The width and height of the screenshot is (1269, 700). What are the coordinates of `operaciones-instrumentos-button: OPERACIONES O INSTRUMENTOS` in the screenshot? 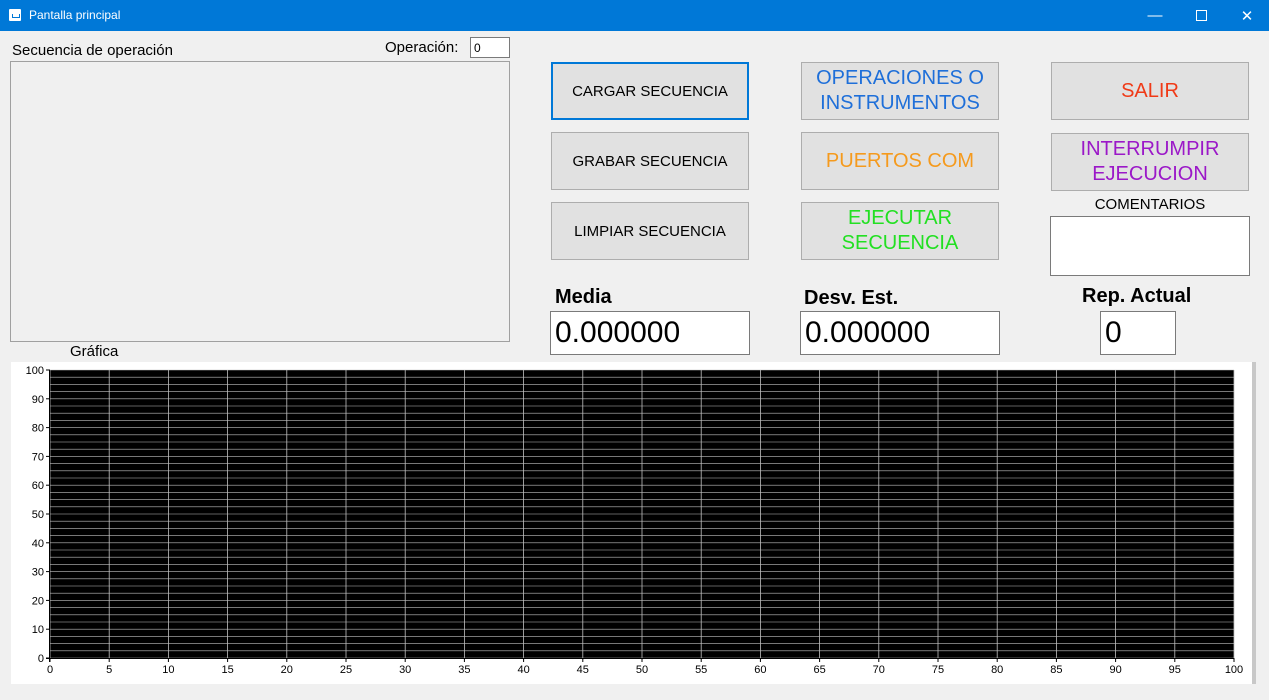 It's located at (900, 91).